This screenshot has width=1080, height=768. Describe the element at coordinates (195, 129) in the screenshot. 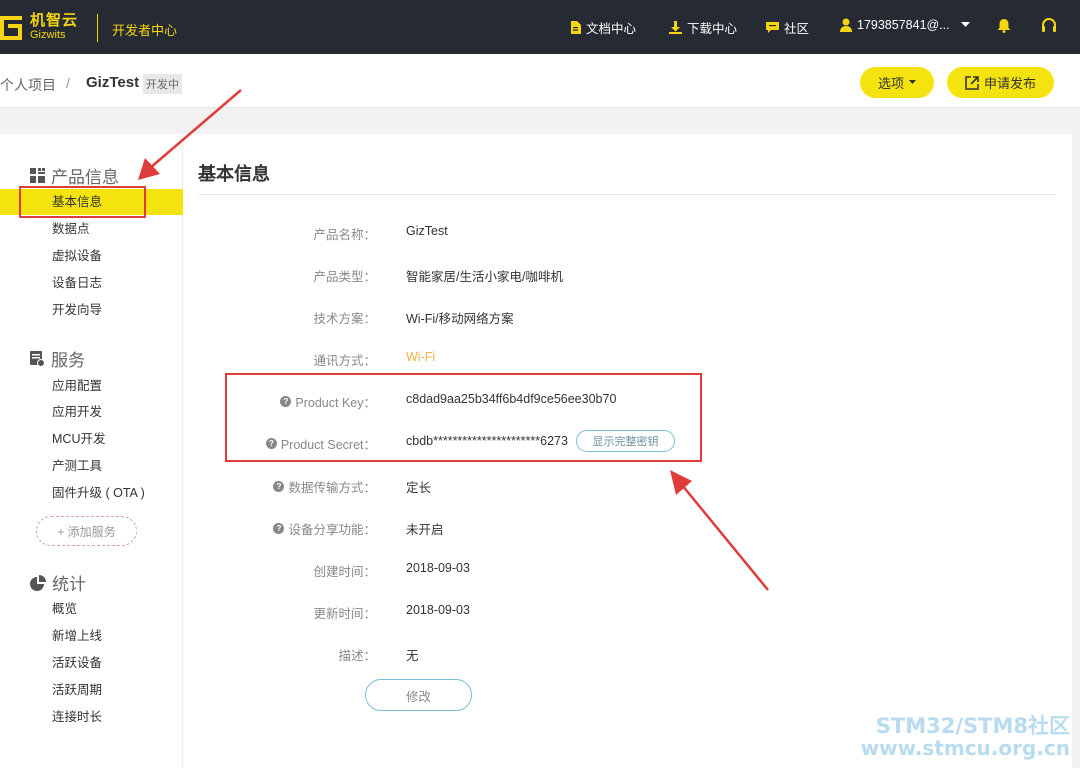

I see `arrow-line-basic-info` at that location.